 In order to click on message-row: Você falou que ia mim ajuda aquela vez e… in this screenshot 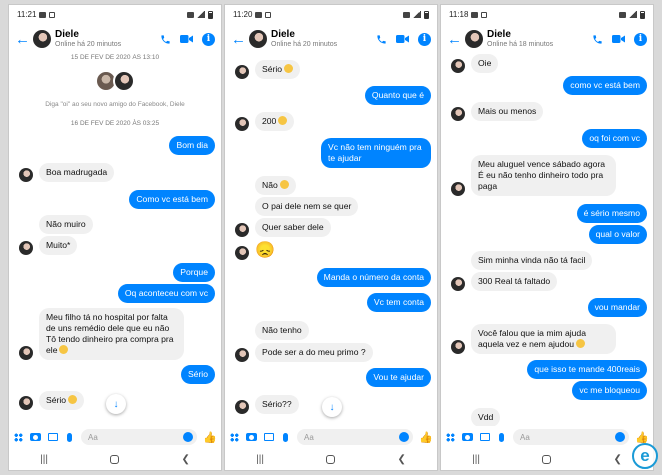, I will do `click(547, 339)`.